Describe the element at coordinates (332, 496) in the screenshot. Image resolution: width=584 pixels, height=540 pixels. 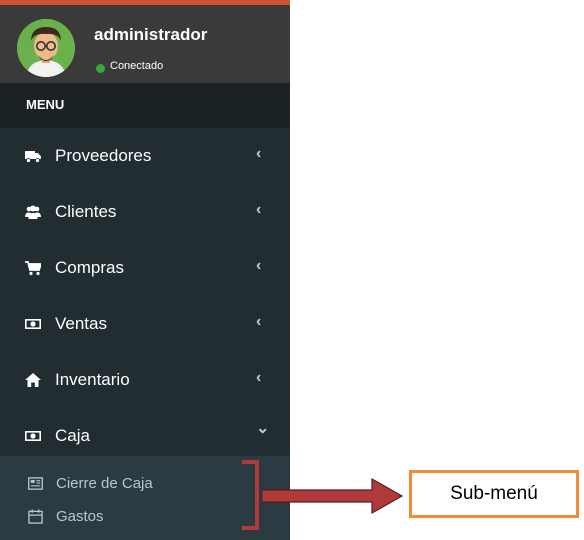
I see `annotation-arrow-icon` at that location.